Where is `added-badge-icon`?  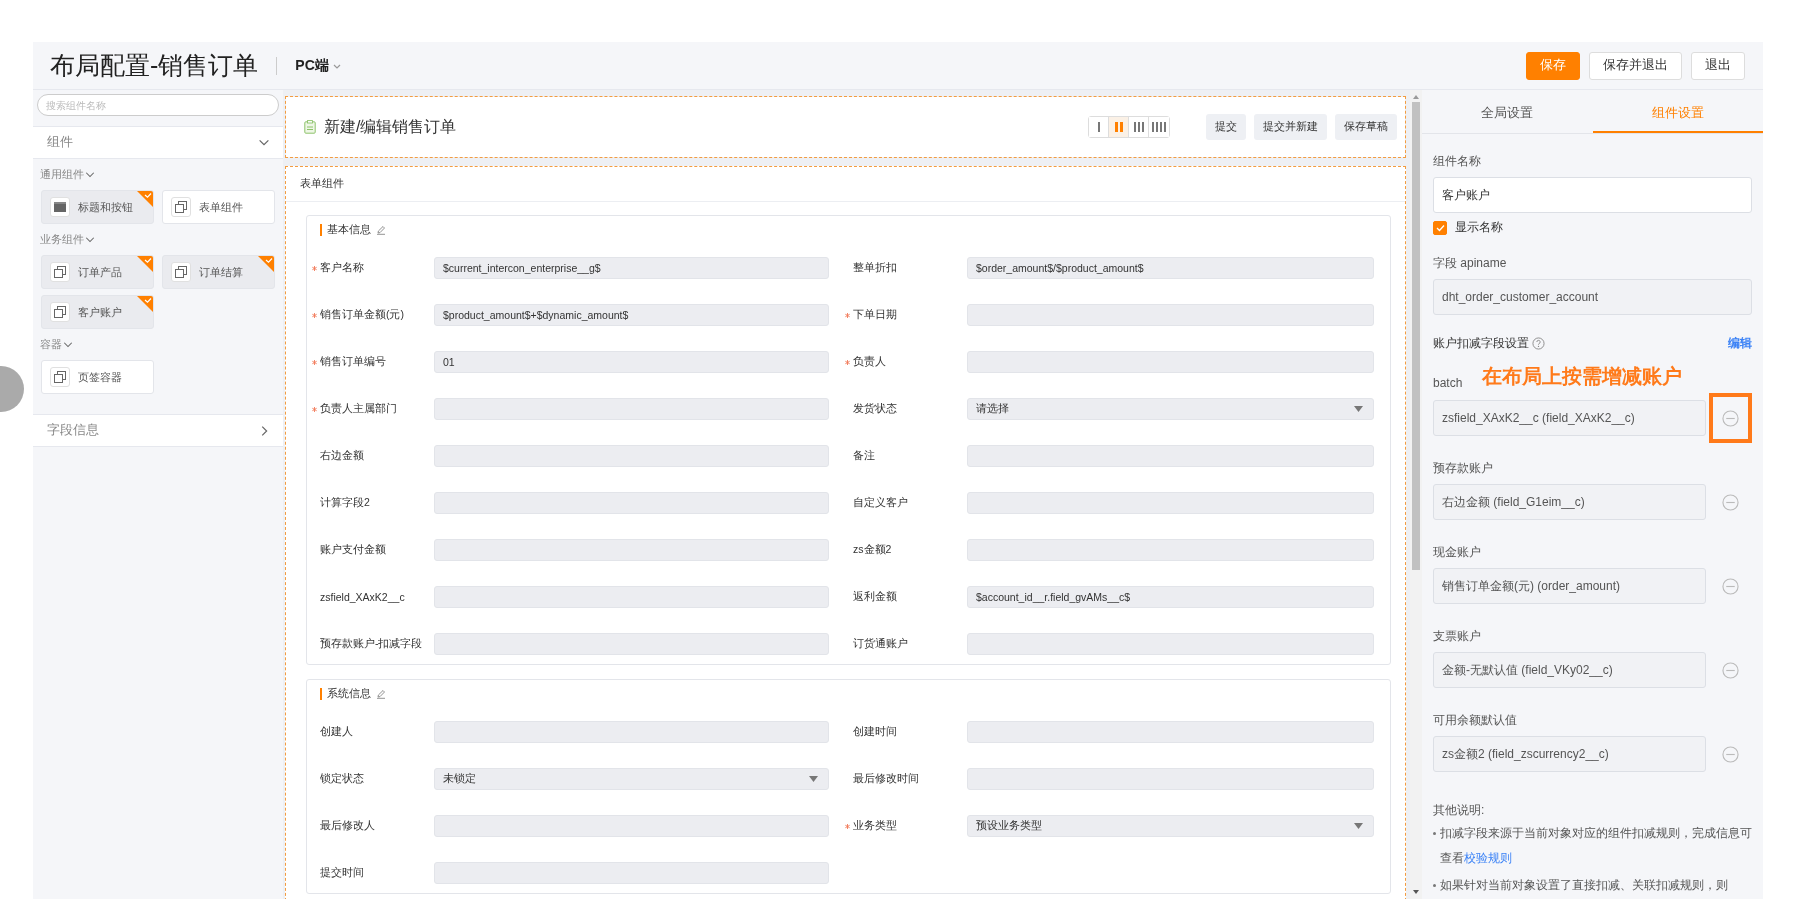
added-badge-icon is located at coordinates (145, 264).